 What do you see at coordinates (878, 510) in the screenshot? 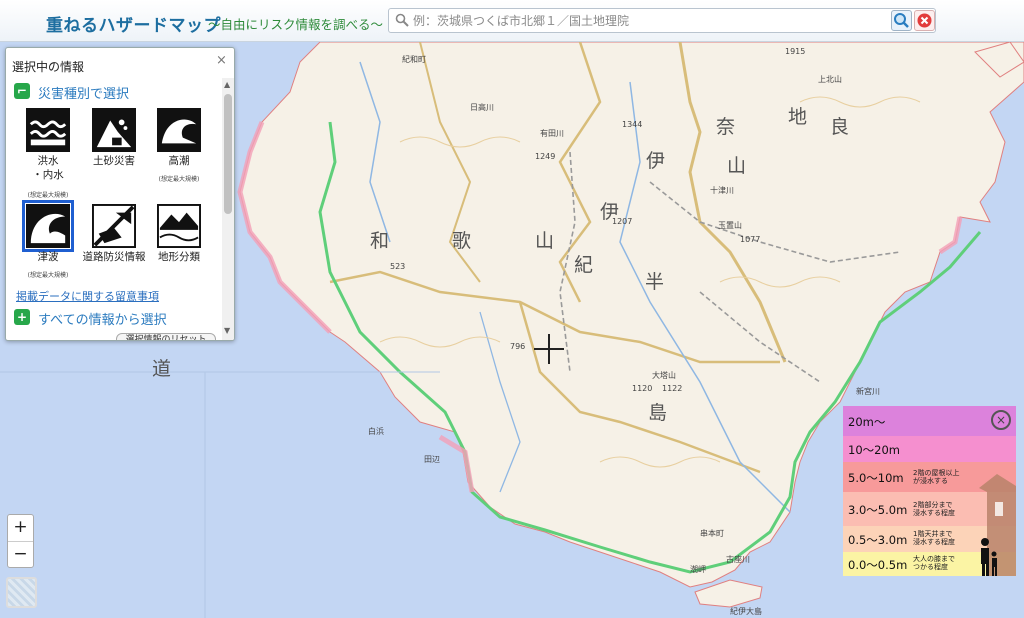
I see `legend-label: 3.0～5.0m` at bounding box center [878, 510].